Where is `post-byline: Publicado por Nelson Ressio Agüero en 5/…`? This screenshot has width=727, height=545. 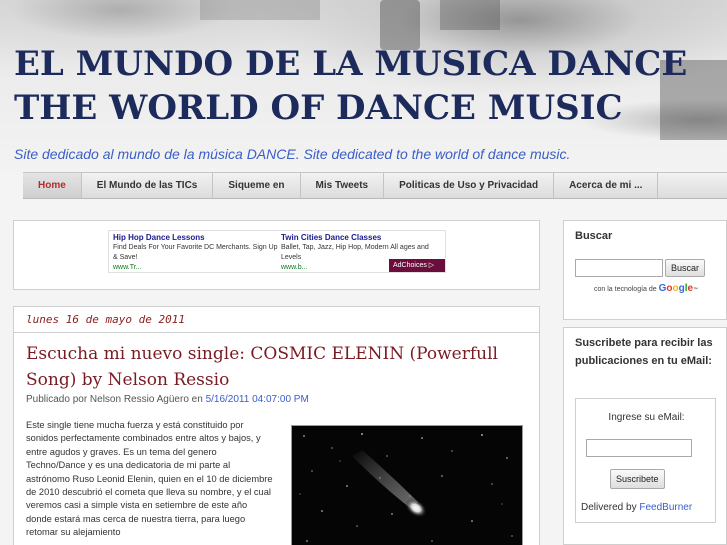
post-byline: Publicado por Nelson Ressio Agüero en 5/… is located at coordinates (167, 399).